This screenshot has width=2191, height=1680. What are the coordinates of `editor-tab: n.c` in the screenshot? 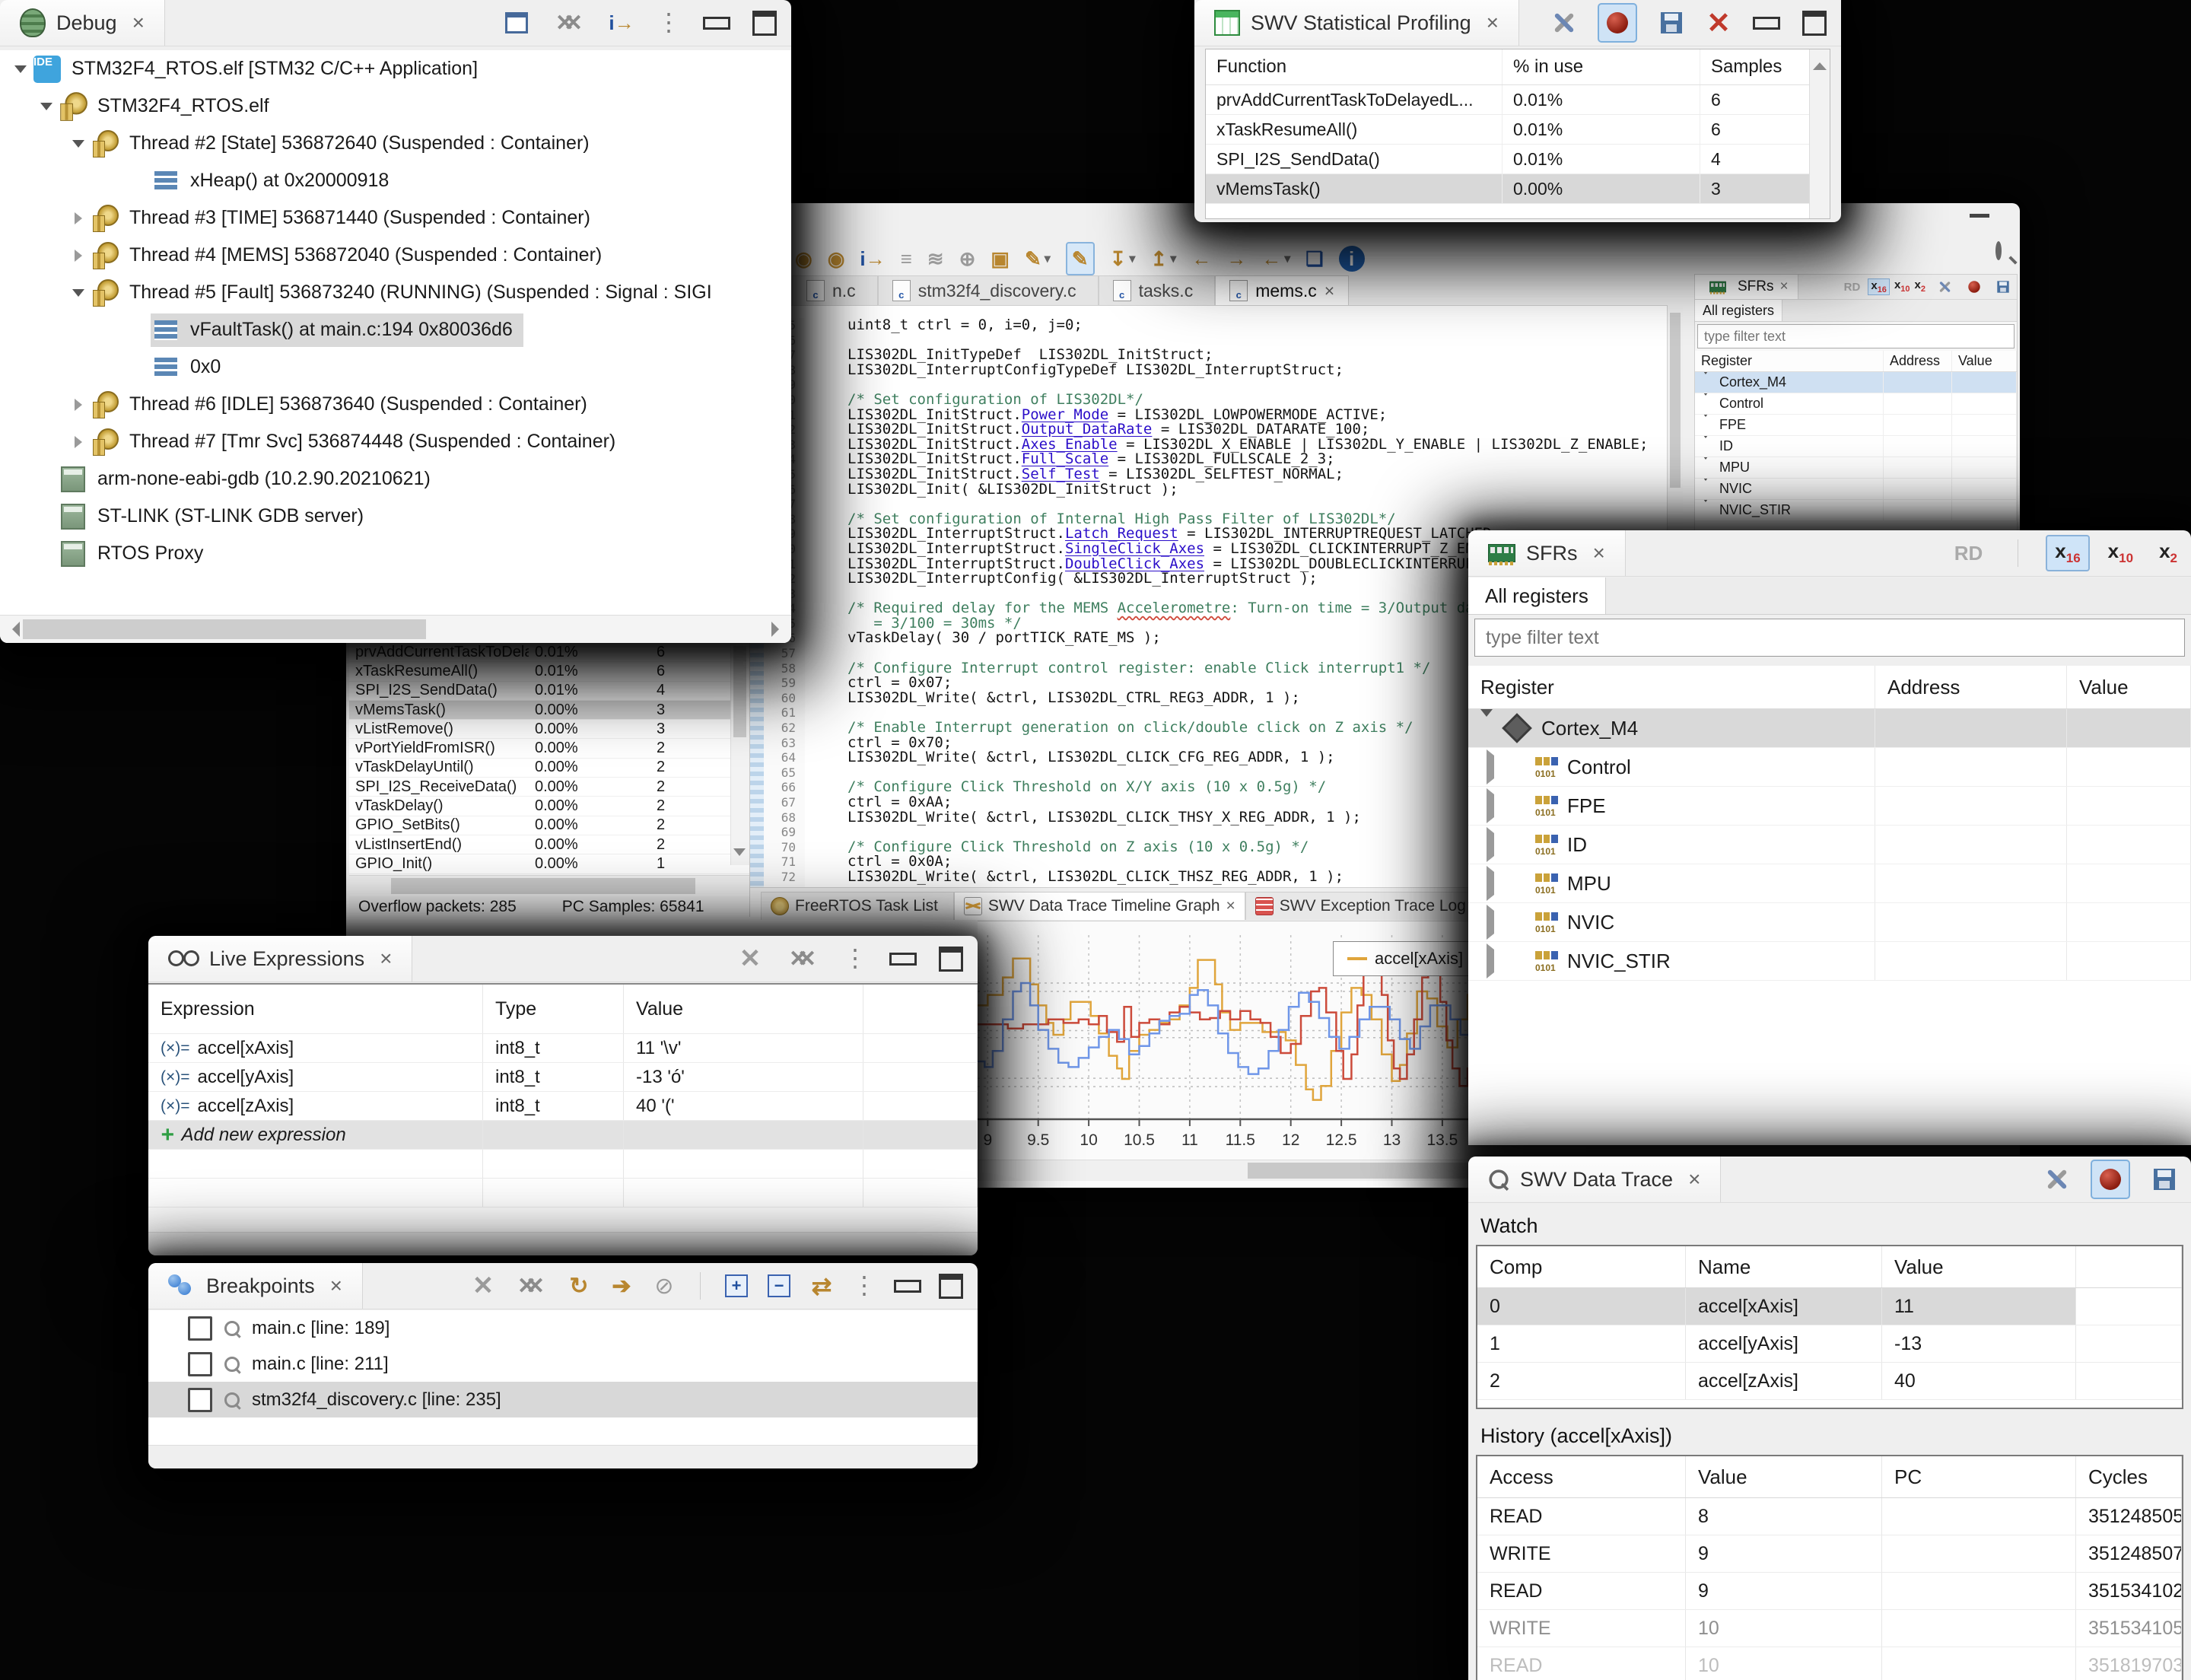 It's located at (835, 290).